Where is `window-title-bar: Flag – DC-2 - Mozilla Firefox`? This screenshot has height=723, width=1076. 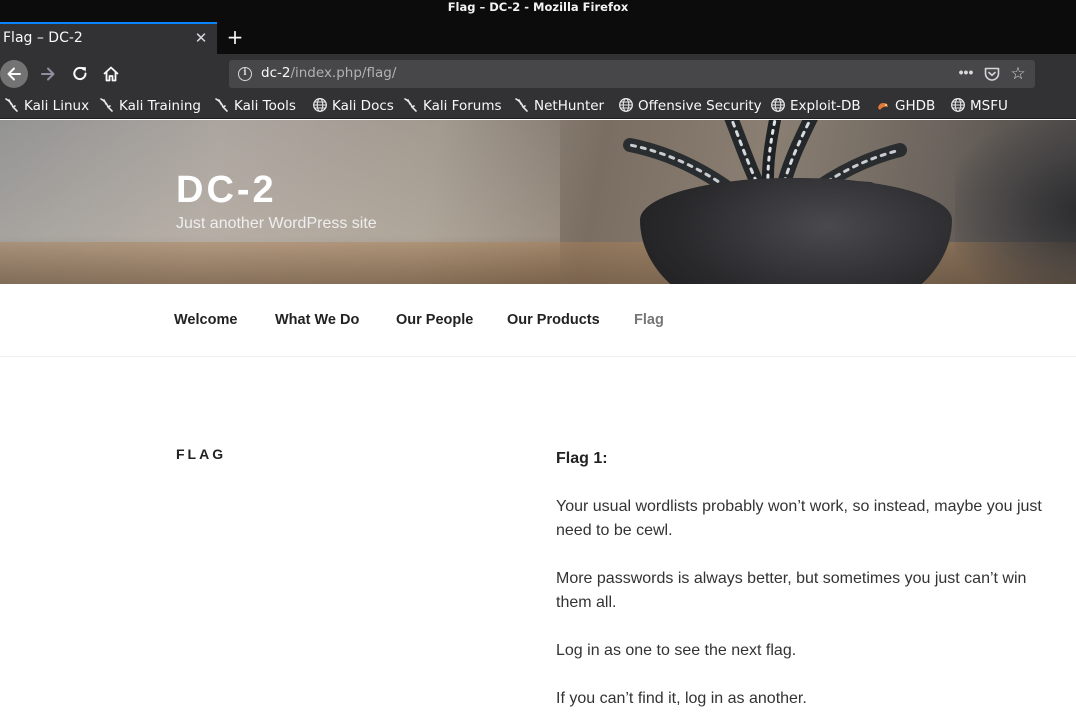
window-title-bar: Flag – DC-2 - Mozilla Firefox is located at coordinates (538, 11).